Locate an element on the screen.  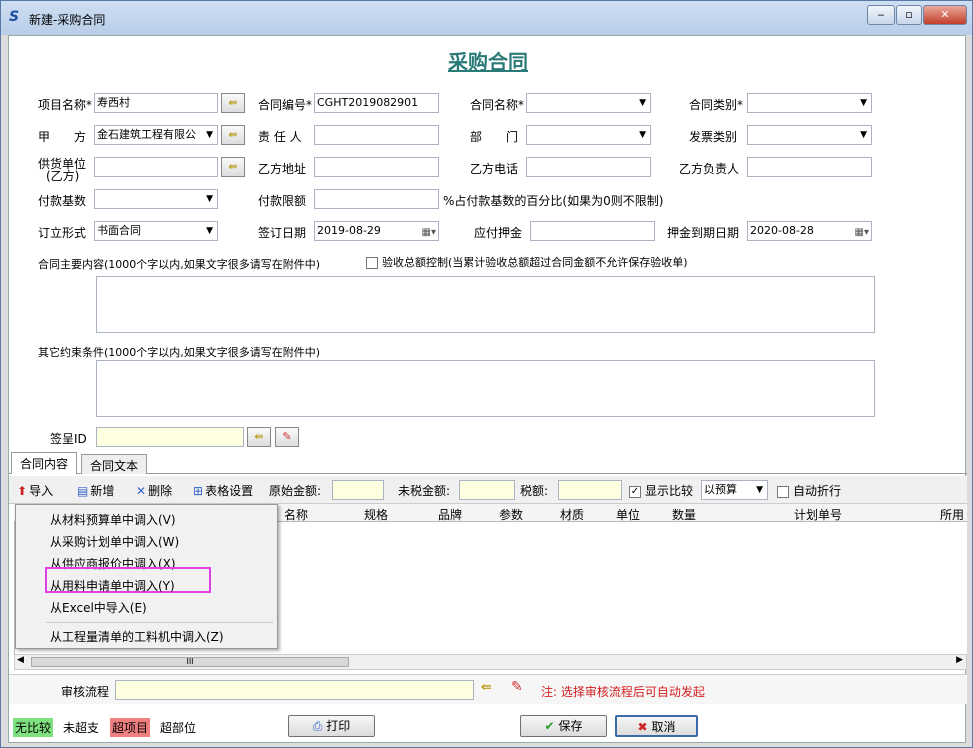
tax-field is located at coordinates (590, 490).